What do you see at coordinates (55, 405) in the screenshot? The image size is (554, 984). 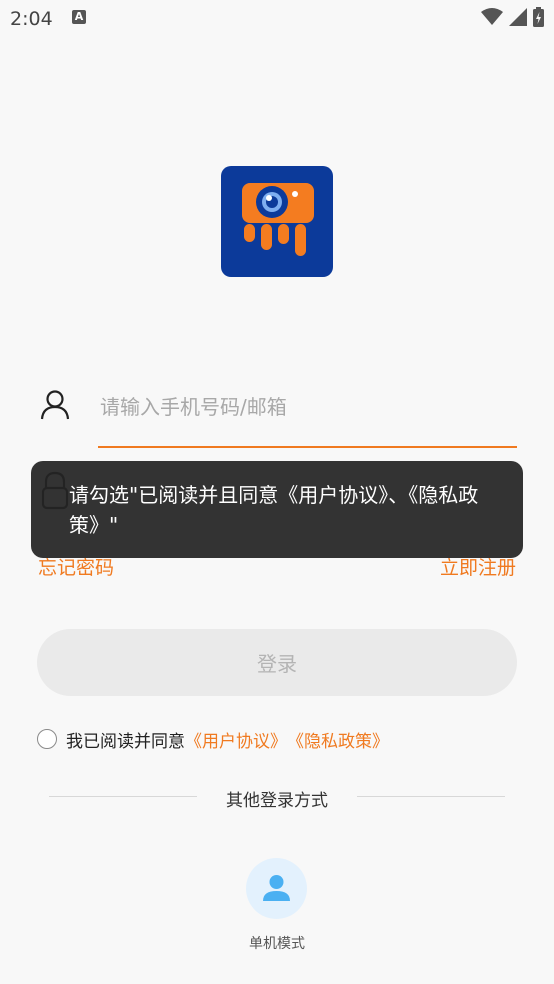 I see `user-icon` at bounding box center [55, 405].